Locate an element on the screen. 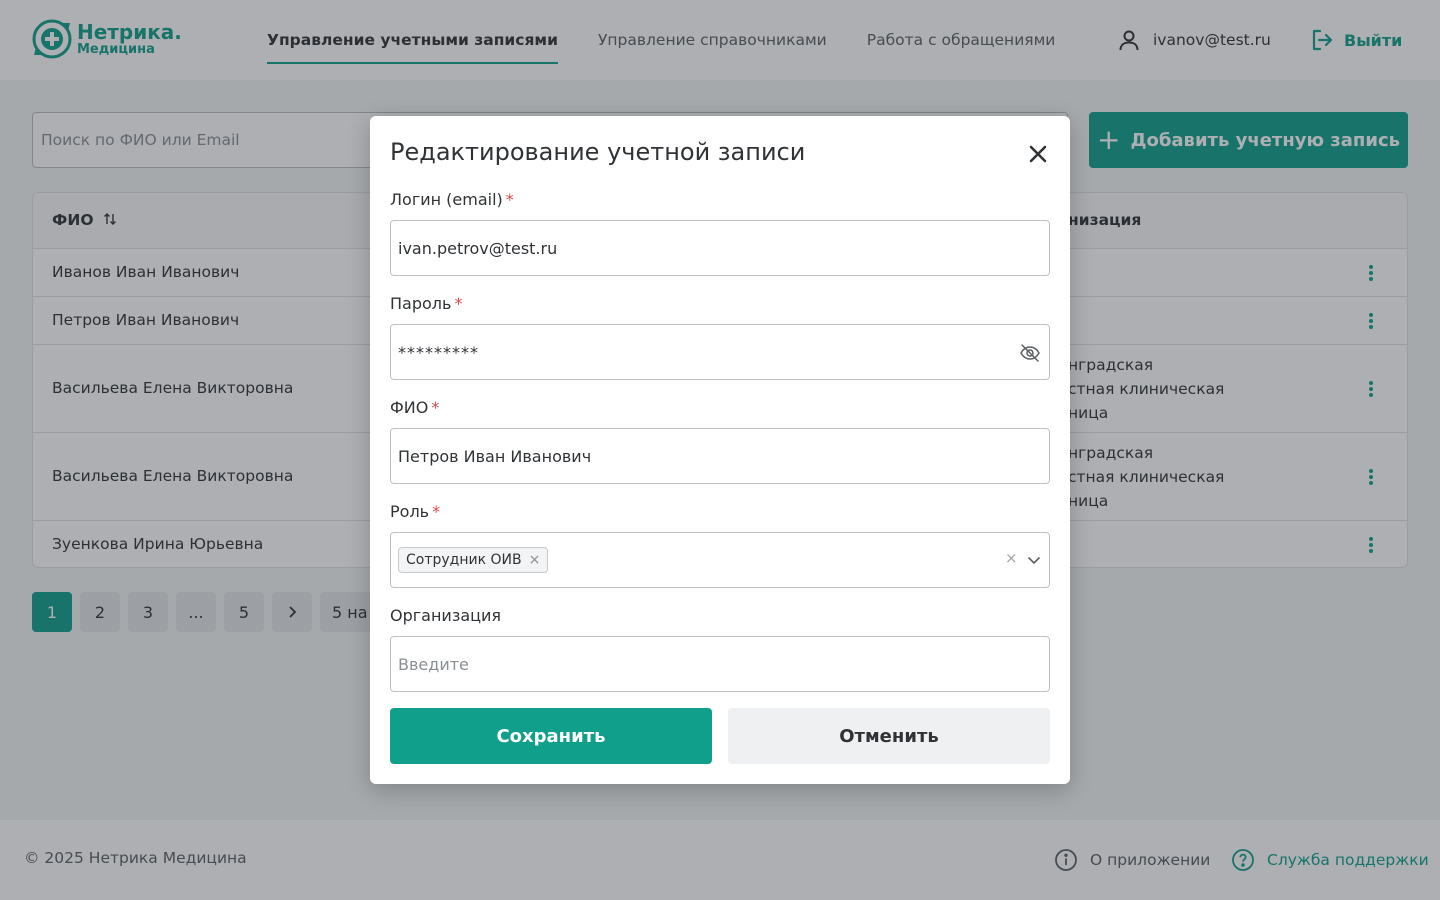 The height and width of the screenshot is (900, 1440). chip-remove-icon: × is located at coordinates (535, 560).